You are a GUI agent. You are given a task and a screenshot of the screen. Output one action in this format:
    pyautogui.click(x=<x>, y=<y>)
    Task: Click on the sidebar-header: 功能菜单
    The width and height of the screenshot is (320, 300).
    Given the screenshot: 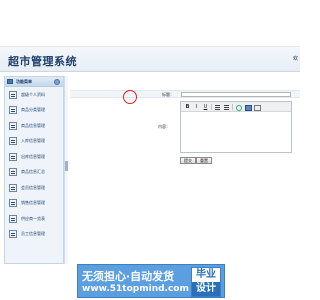 What is the action you would take?
    pyautogui.click(x=34, y=82)
    